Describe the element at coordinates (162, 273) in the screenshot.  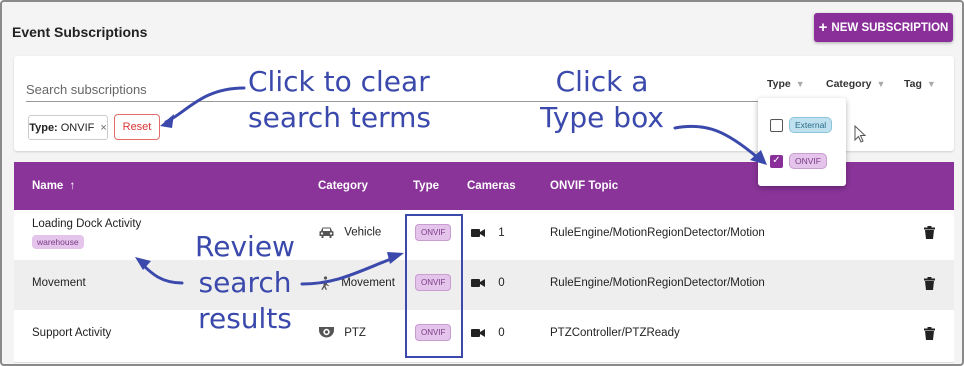
I see `arrow-to-loading-dock-row` at that location.